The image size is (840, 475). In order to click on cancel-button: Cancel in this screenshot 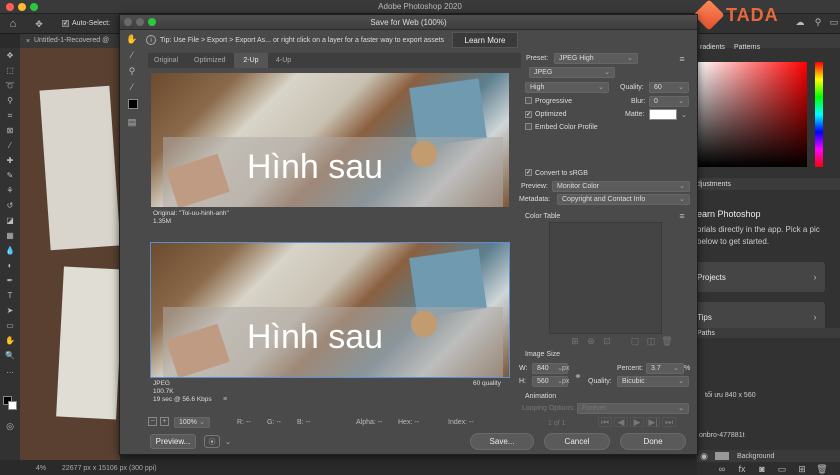, I will do `click(577, 441)`.